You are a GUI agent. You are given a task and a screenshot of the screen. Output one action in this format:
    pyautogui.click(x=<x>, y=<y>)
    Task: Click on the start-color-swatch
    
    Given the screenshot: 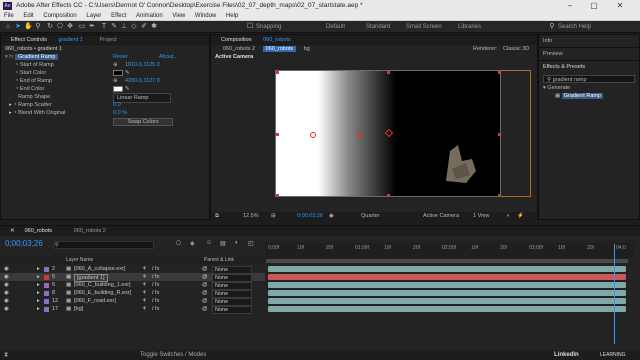 What is the action you would take?
    pyautogui.click(x=118, y=73)
    